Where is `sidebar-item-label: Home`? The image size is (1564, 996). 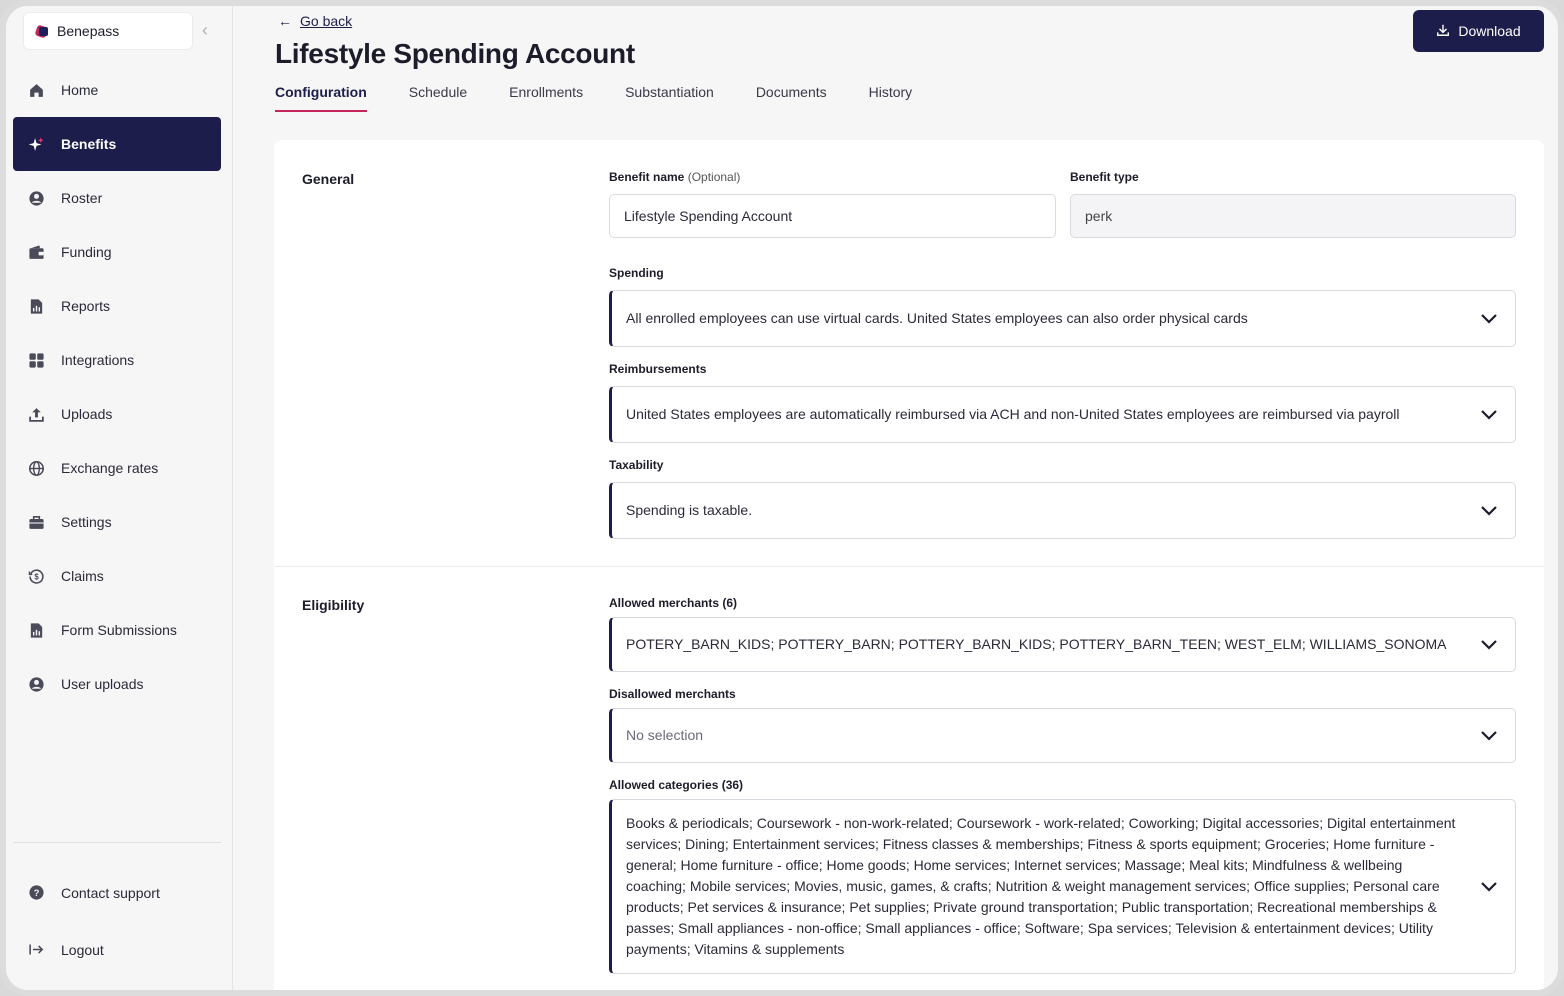 sidebar-item-label: Home is located at coordinates (80, 90).